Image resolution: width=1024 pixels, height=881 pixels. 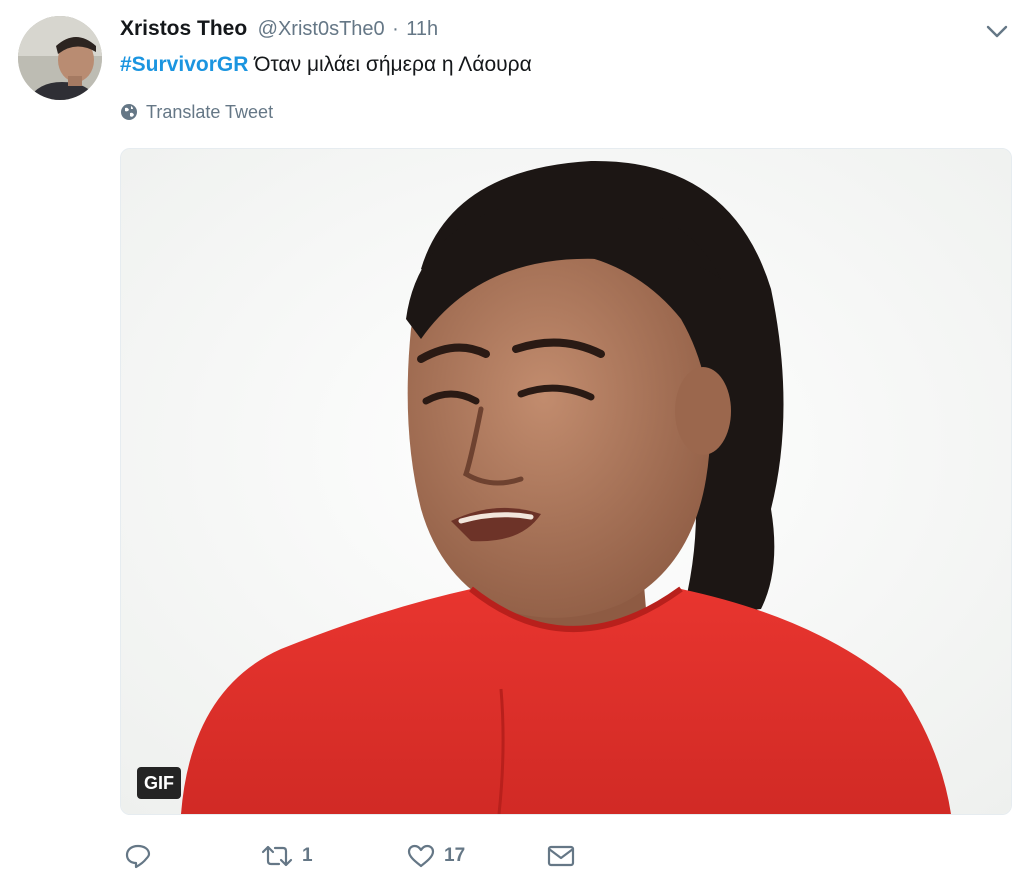 I want to click on reply-button, so click(x=142, y=856).